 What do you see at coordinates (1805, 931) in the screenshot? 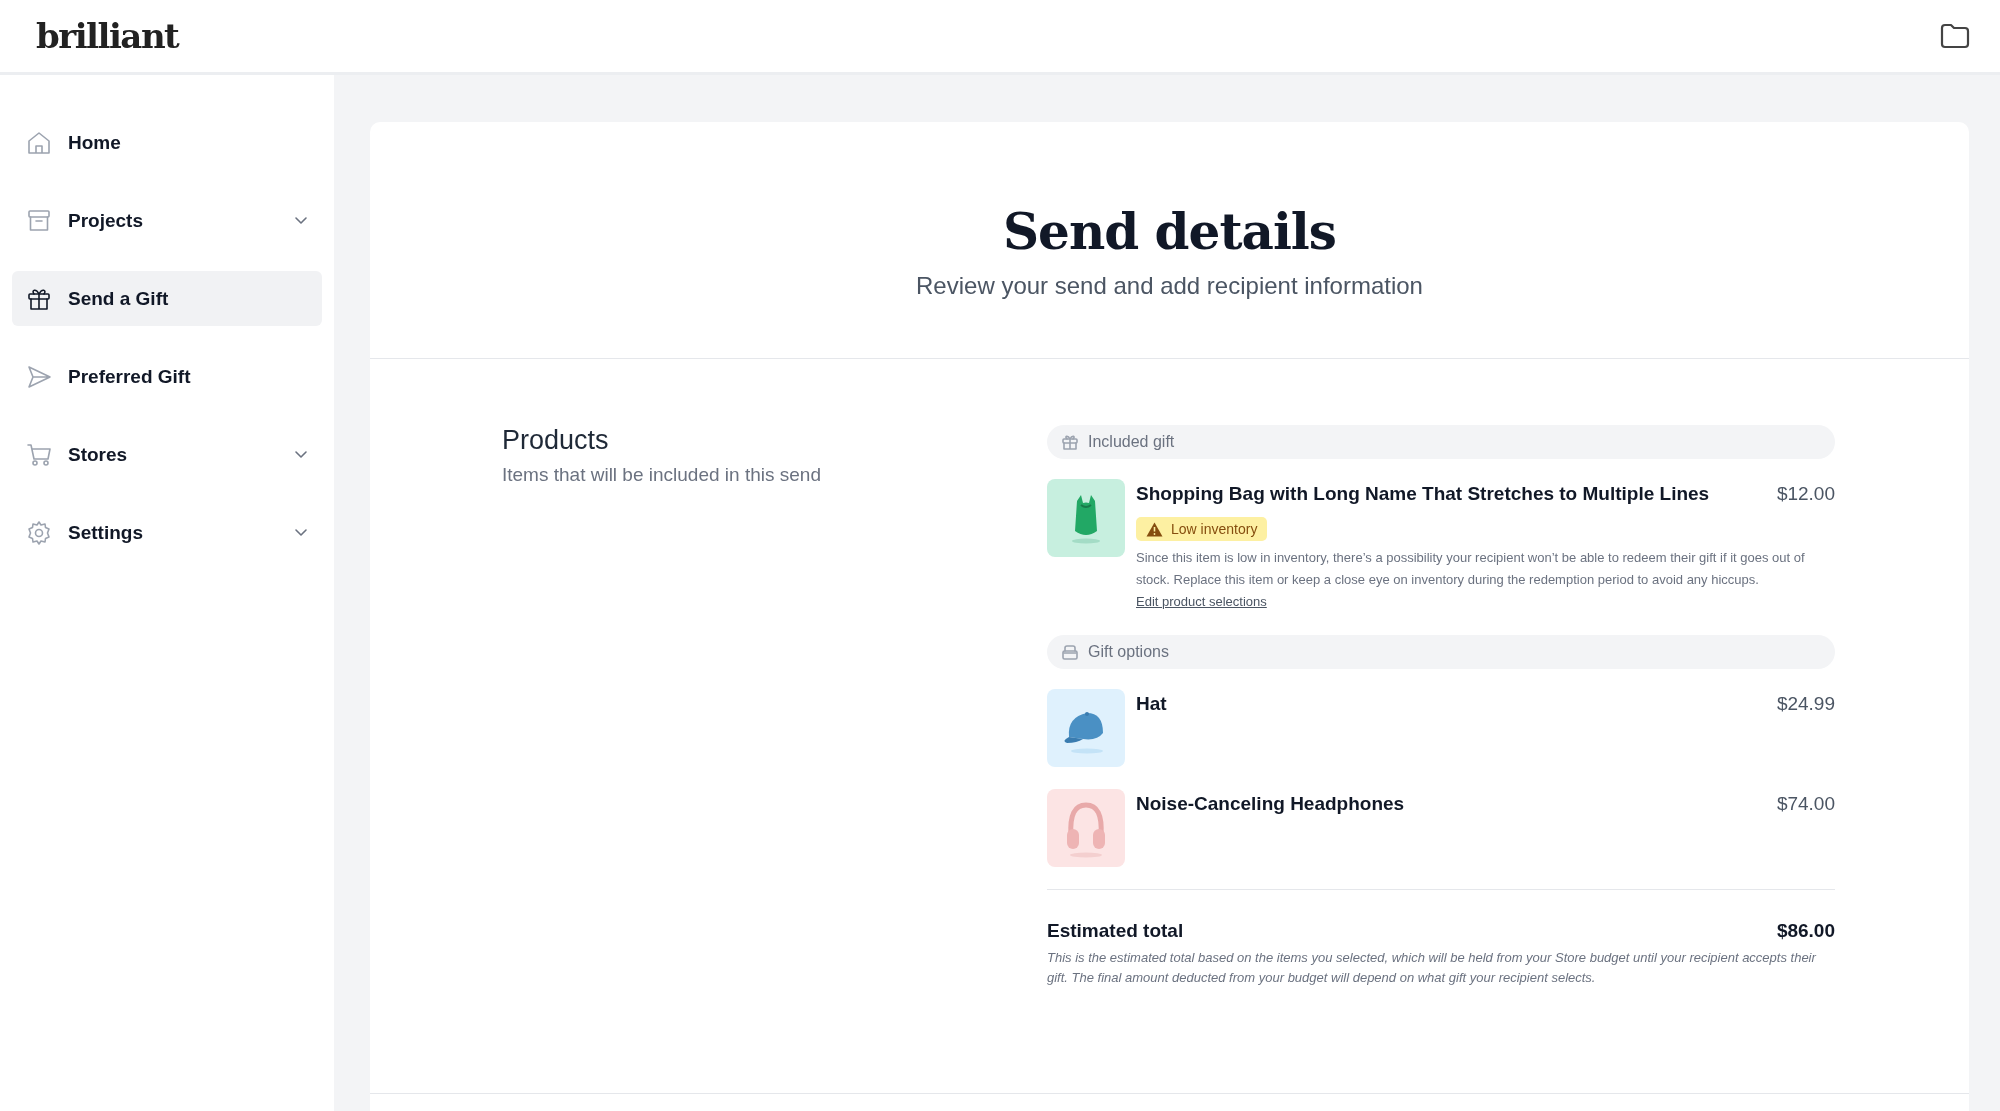
I see `total-amount: $86.00` at bounding box center [1805, 931].